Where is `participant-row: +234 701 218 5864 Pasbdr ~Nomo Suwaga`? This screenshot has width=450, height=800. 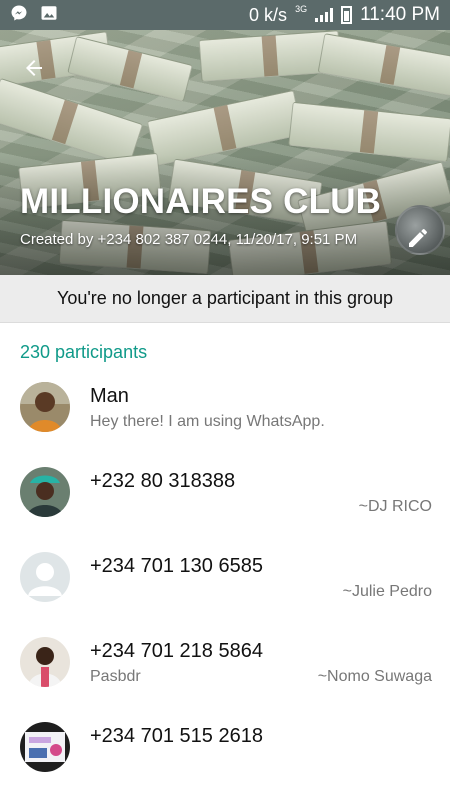 participant-row: +234 701 218 5864 Pasbdr ~Nomo Suwaga is located at coordinates (225, 662).